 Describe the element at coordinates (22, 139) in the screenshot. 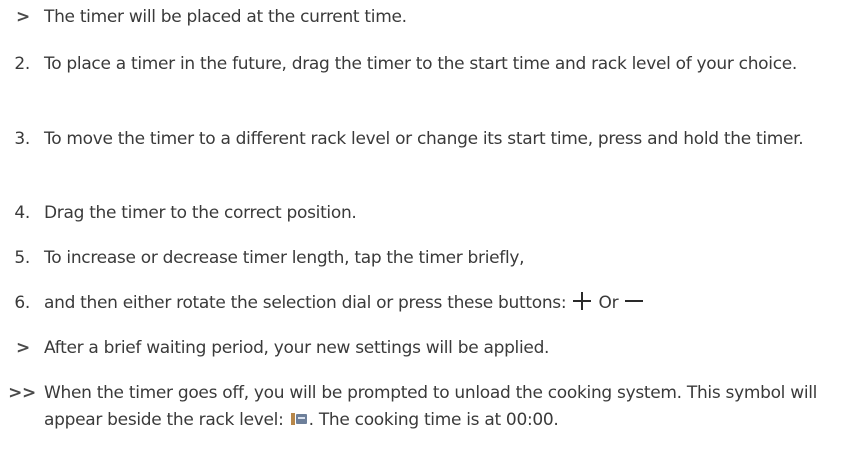

I see `step-number: 3.` at that location.